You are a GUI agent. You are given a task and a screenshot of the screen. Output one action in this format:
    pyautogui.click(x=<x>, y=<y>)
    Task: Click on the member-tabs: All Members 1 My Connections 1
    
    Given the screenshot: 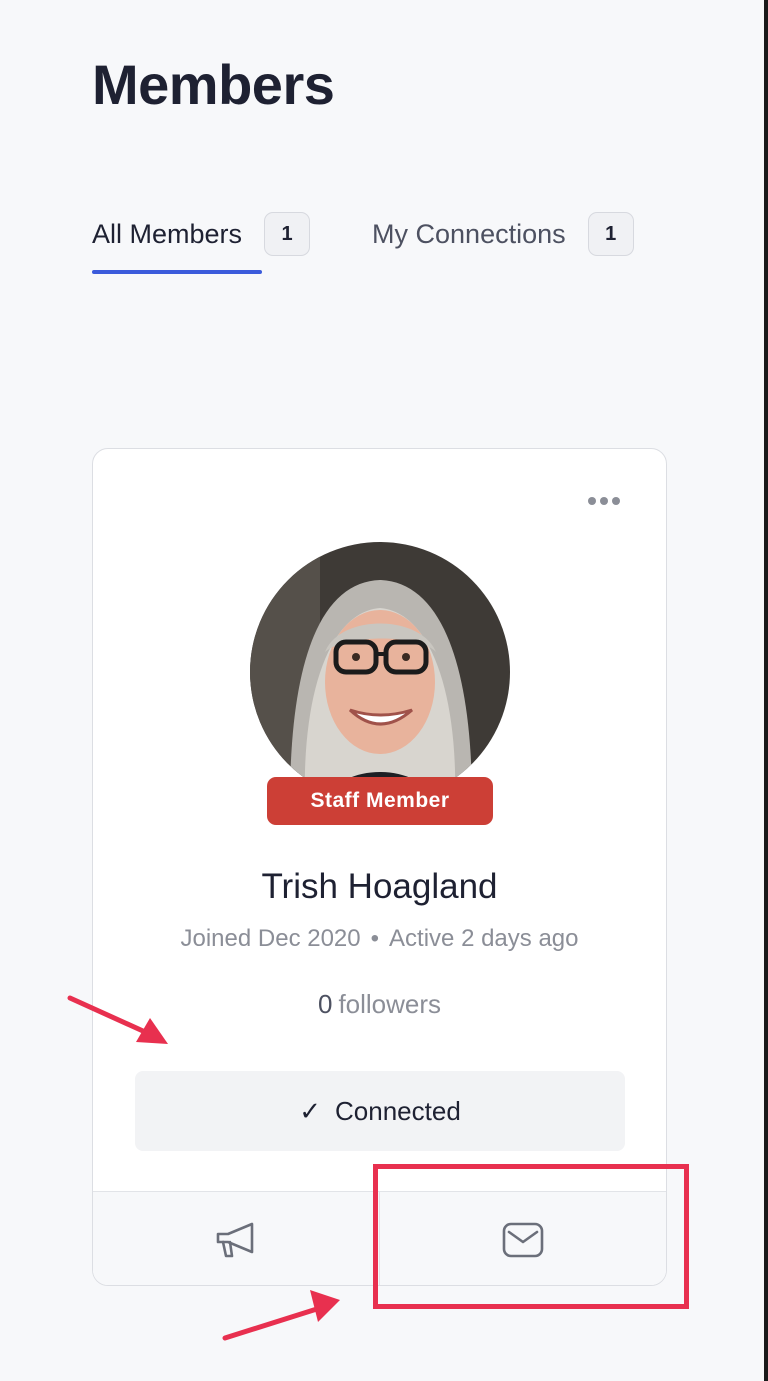 What is the action you would take?
    pyautogui.click(x=363, y=243)
    